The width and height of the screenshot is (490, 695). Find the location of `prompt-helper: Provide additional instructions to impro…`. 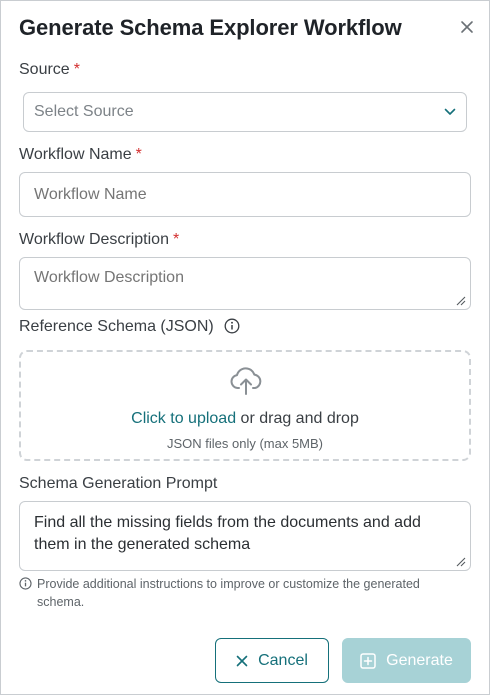

prompt-helper: Provide additional instructions to impro… is located at coordinates (239, 593).